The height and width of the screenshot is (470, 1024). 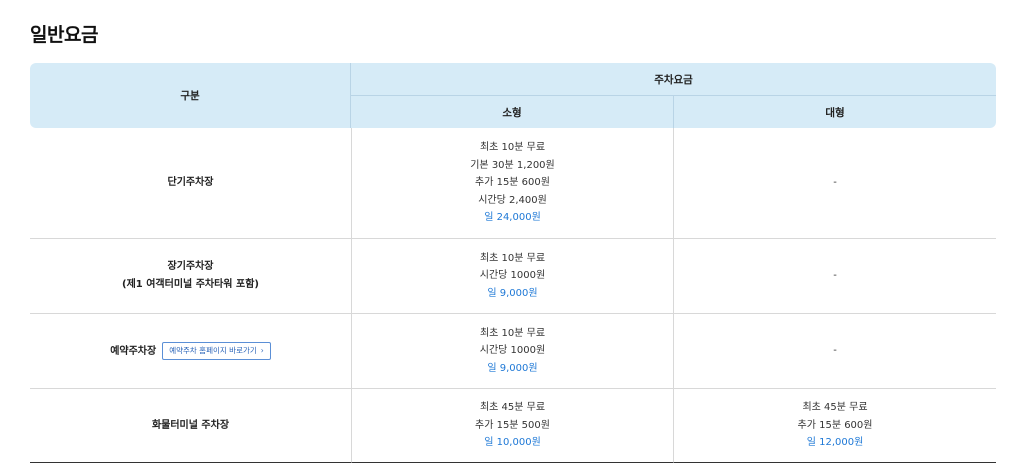 What do you see at coordinates (190, 183) in the screenshot?
I see `row-label: 단기주차장` at bounding box center [190, 183].